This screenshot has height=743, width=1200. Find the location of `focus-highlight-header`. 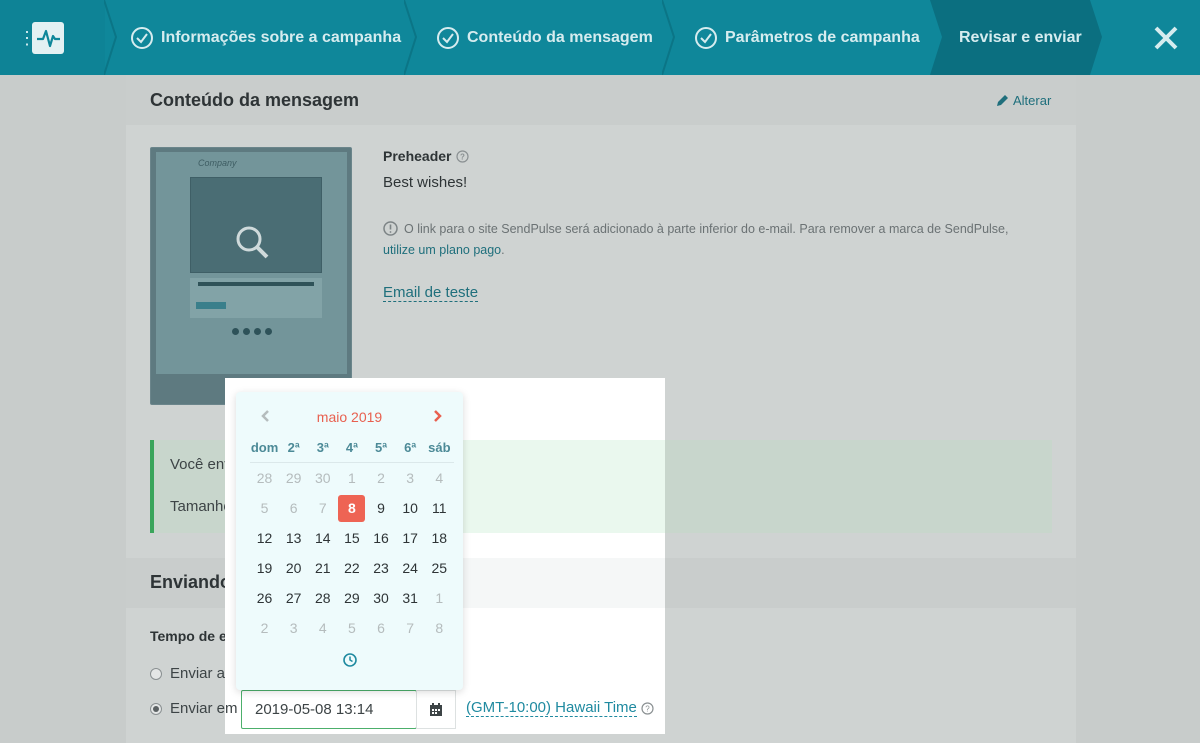

focus-highlight-header is located at coordinates (564, 583).